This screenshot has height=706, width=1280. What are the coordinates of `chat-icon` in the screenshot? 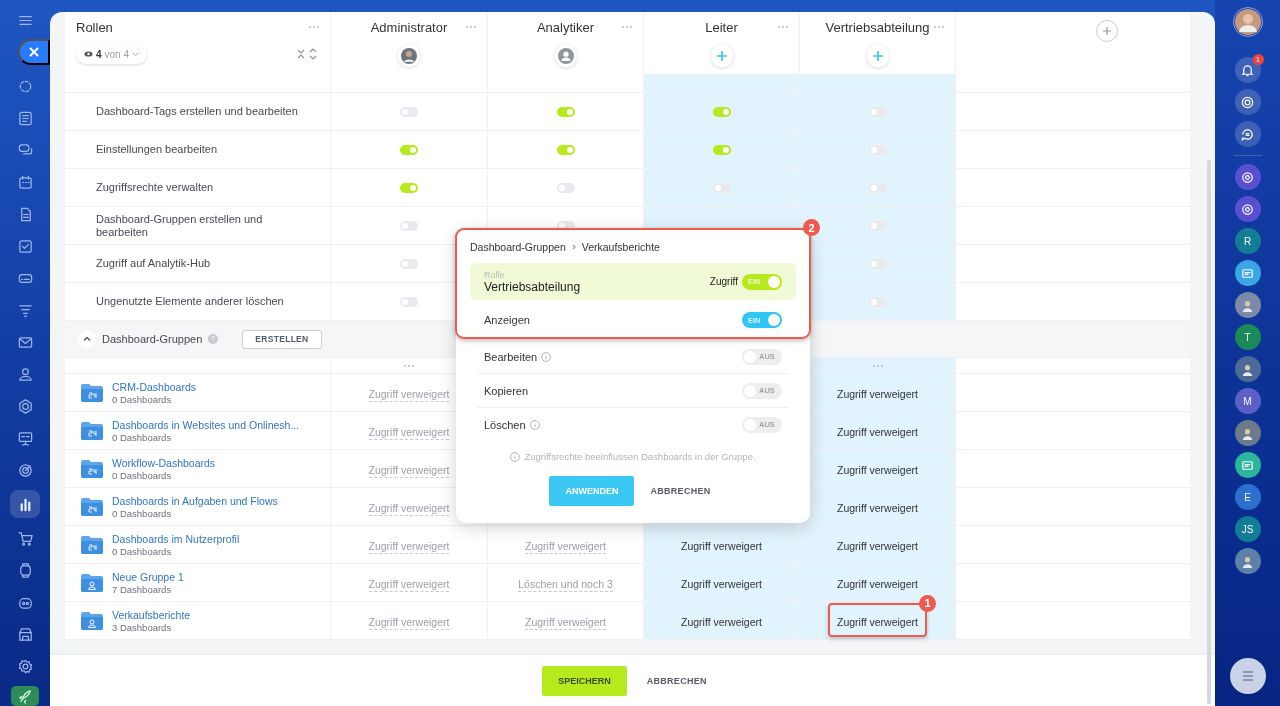 It's located at (1247, 134).